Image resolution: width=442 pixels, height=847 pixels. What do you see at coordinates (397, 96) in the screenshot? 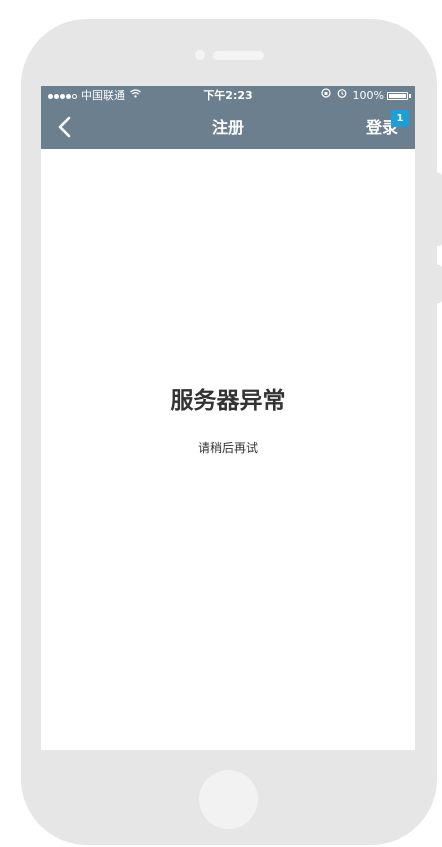
I see `battery-icon` at bounding box center [397, 96].